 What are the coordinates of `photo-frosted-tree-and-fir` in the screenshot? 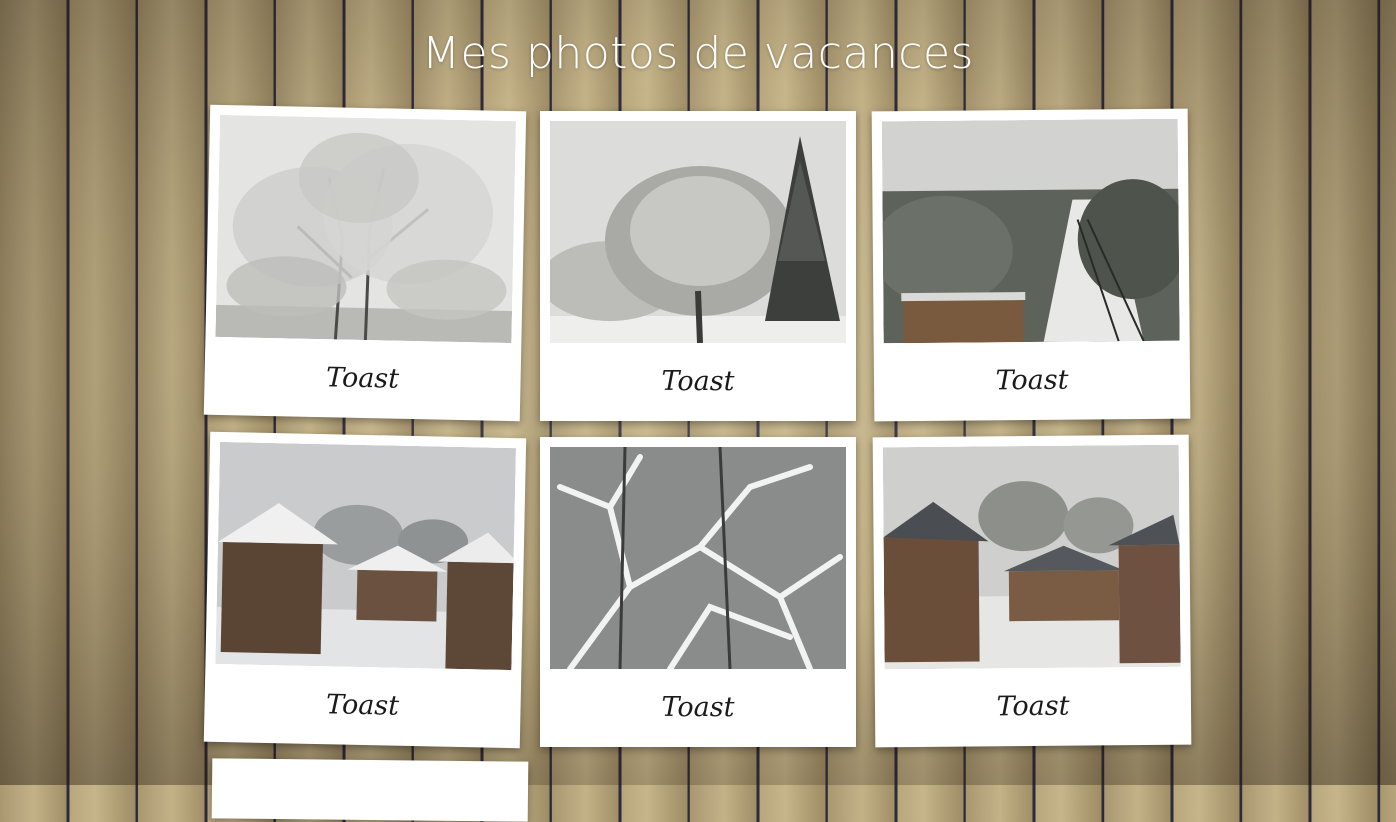 It's located at (698, 232).